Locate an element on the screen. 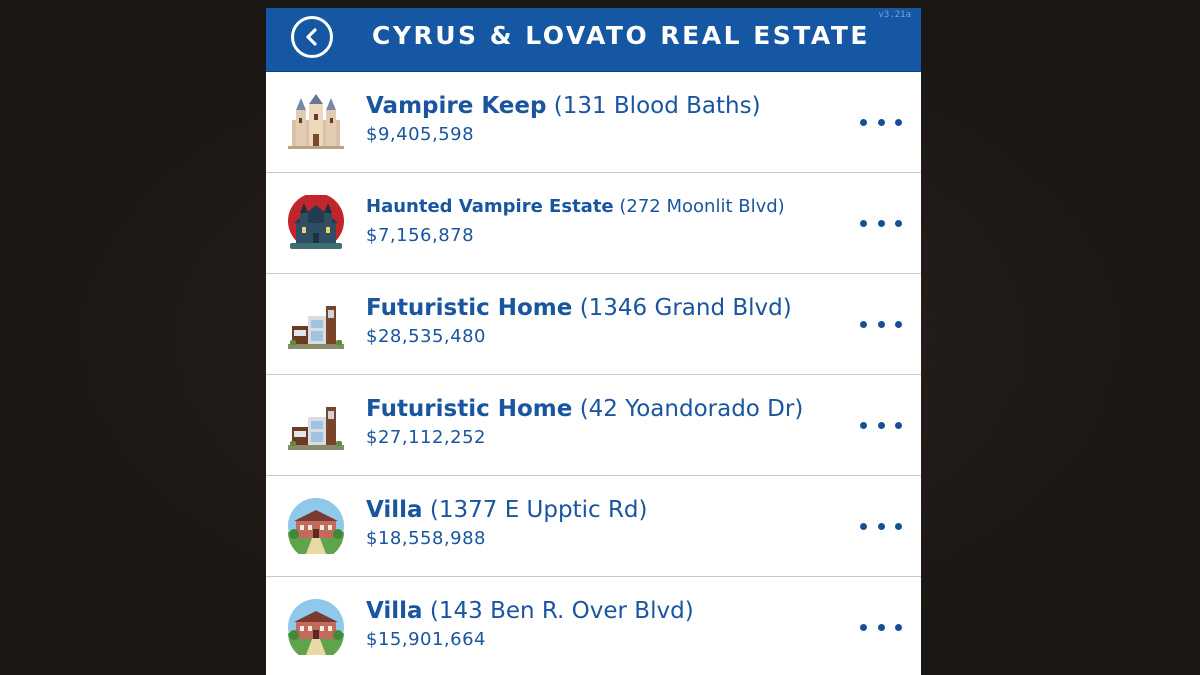 This screenshot has height=675, width=1200. haunted-mansion-icon is located at coordinates (316, 222).